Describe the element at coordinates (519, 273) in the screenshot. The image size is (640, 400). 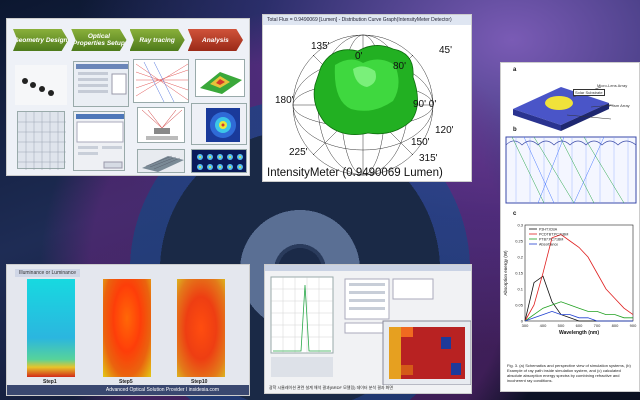
I see `y-tick-label: 0.15` at that location.